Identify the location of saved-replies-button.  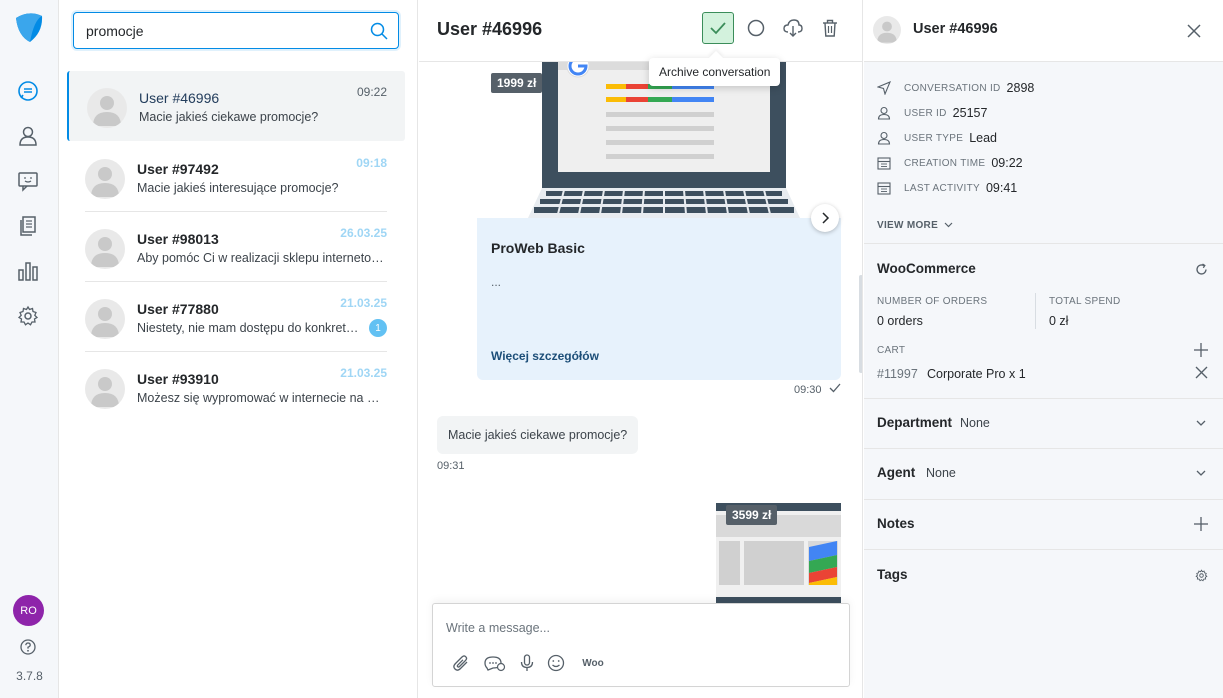
(495, 663).